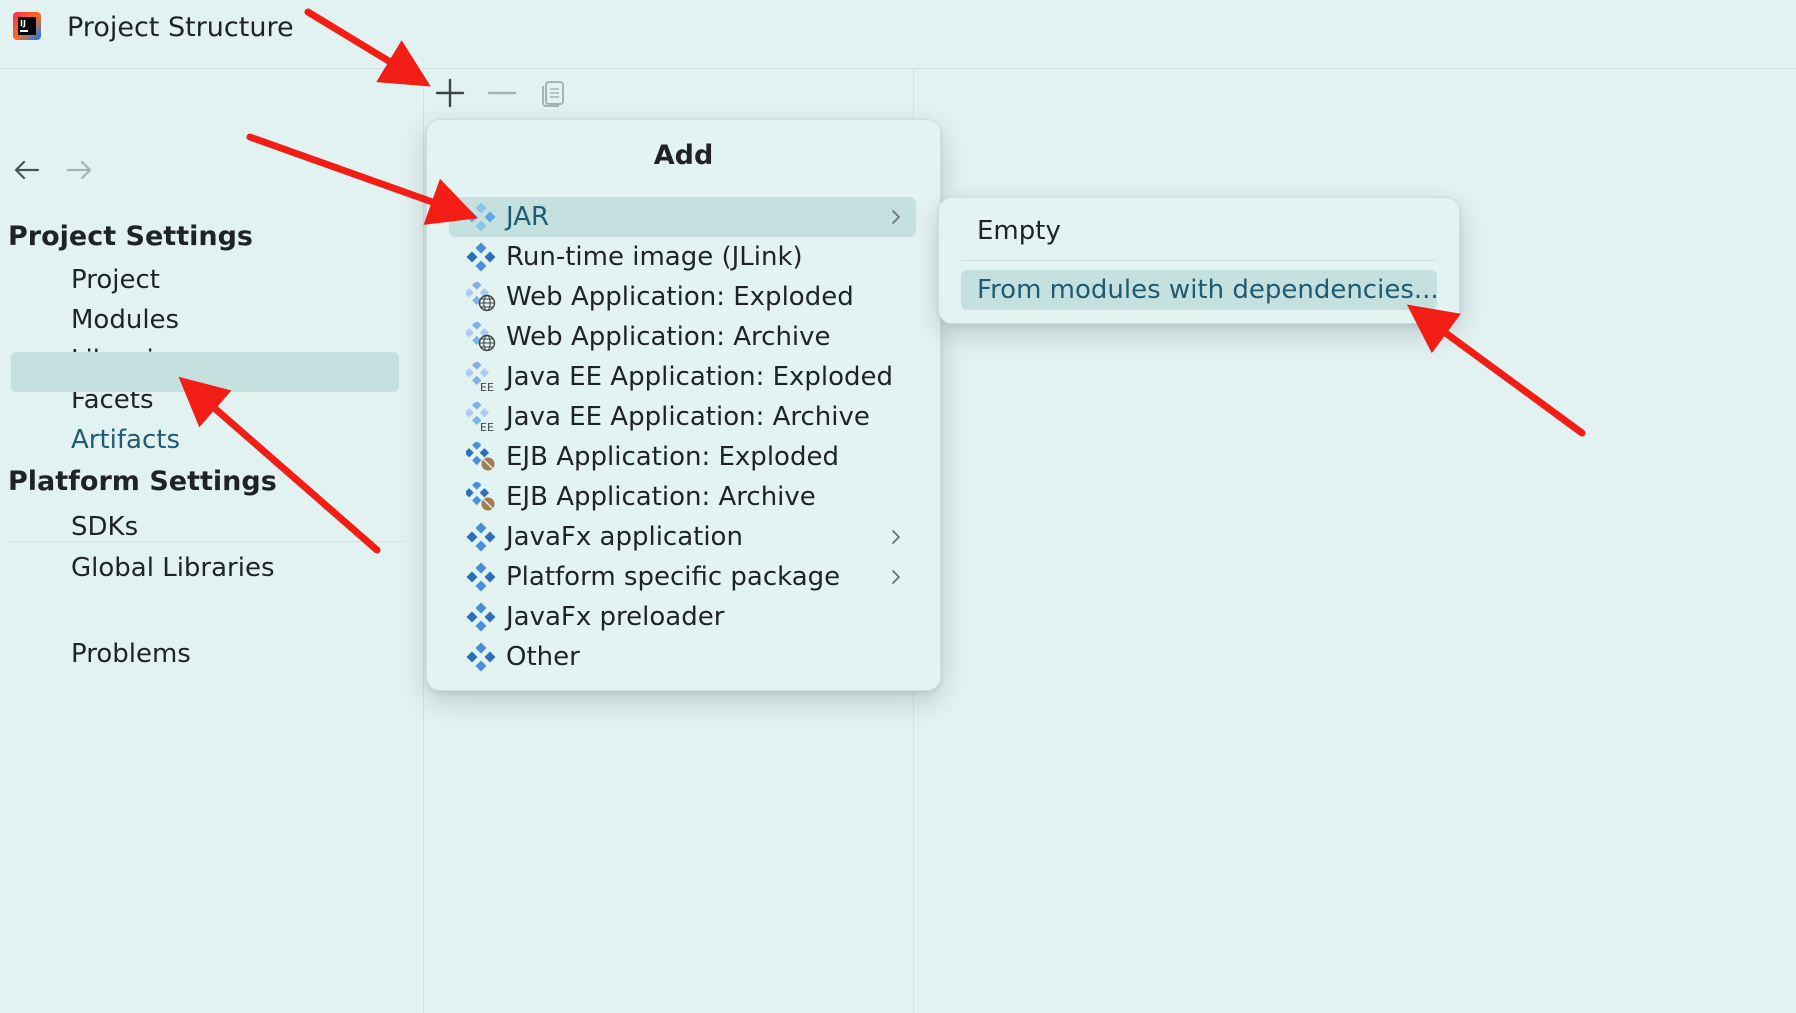 This screenshot has height=1013, width=1796. What do you see at coordinates (673, 577) in the screenshot?
I see `menu-item-label: Platform specific package` at bounding box center [673, 577].